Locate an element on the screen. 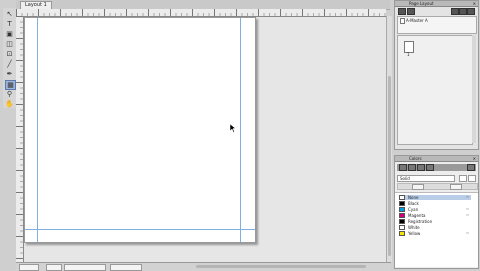 The width and height of the screenshot is (480, 271). mouse-cursor-icon is located at coordinates (233, 128).